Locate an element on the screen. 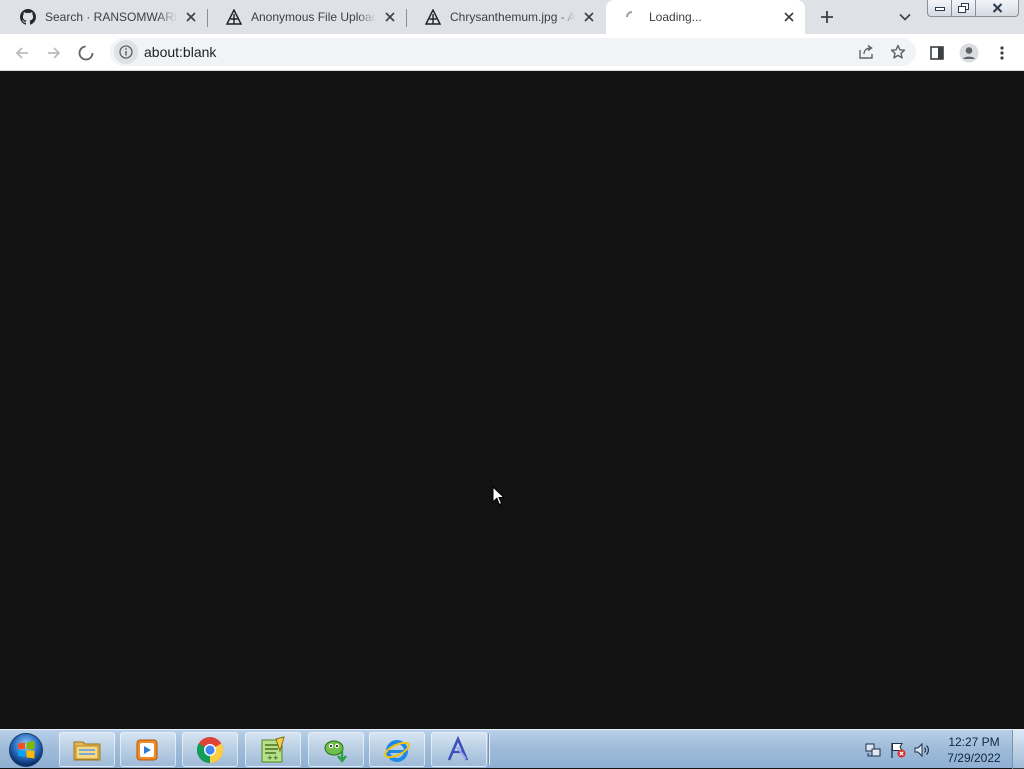 The height and width of the screenshot is (769, 1024). bookmark-button is located at coordinates (898, 52).